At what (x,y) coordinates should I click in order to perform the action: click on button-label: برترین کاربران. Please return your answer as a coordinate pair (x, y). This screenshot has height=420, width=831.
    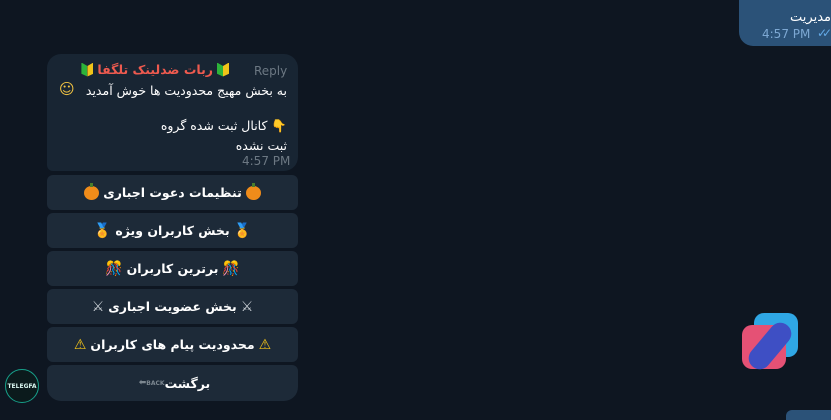
    Looking at the image, I should click on (172, 268).